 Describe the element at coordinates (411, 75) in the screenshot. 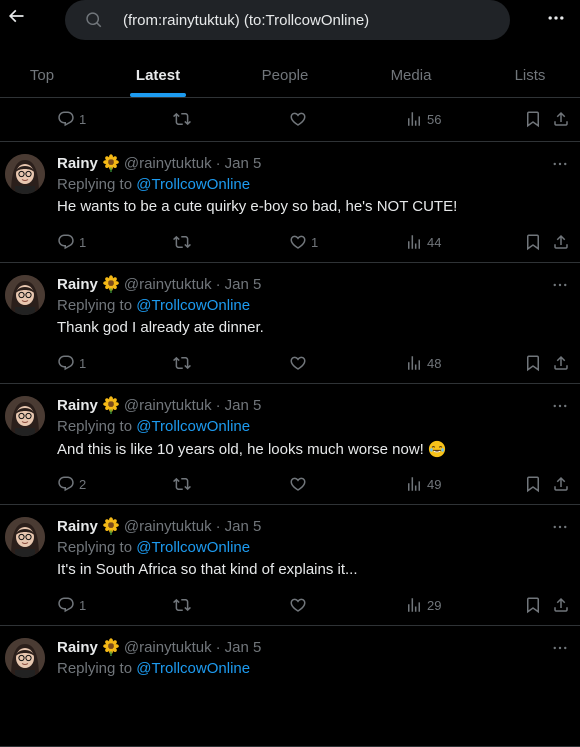

I see `tab-media: Media` at that location.